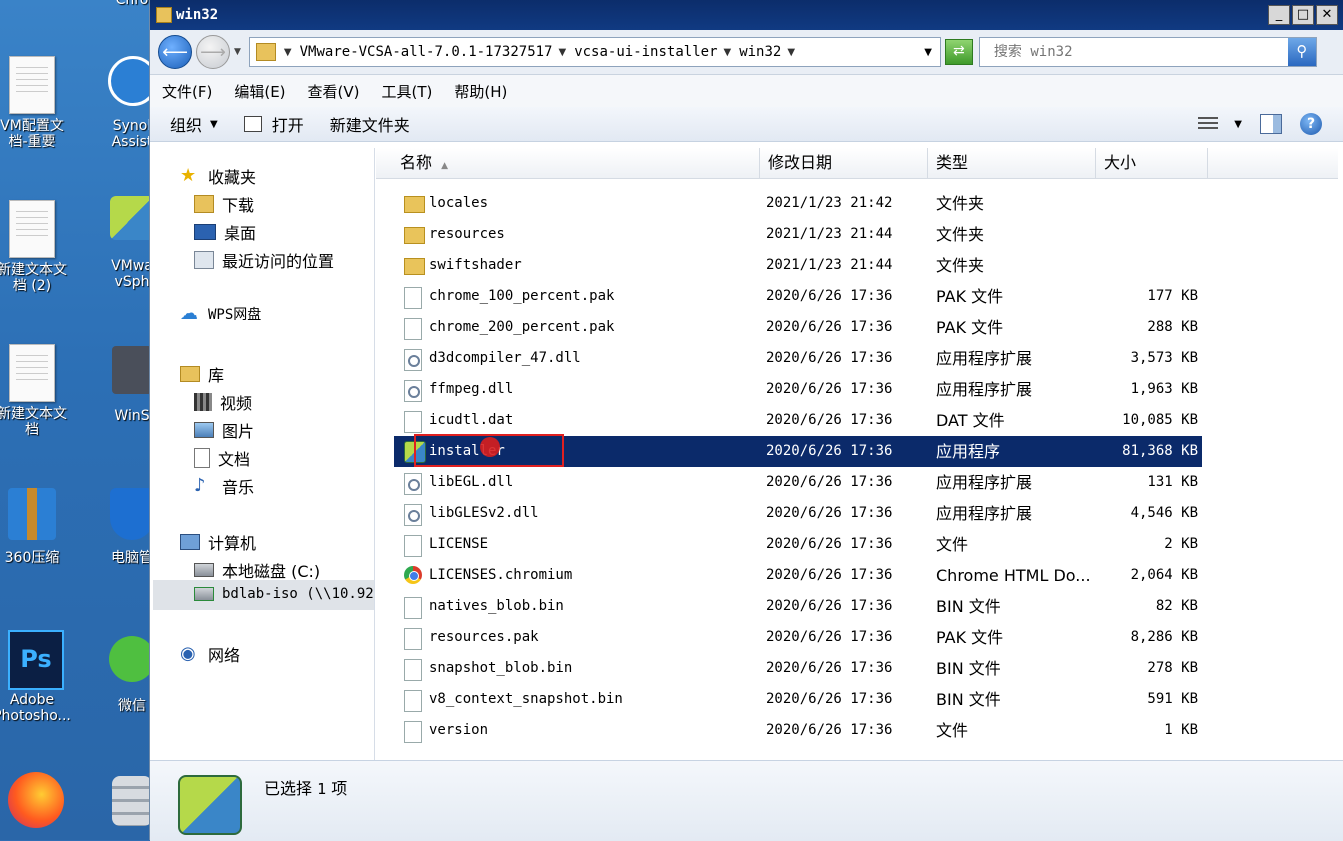 The image size is (1343, 841). What do you see at coordinates (645, 52) in the screenshot?
I see `breadcrumb-installer: vcsa-ui-installer` at bounding box center [645, 52].